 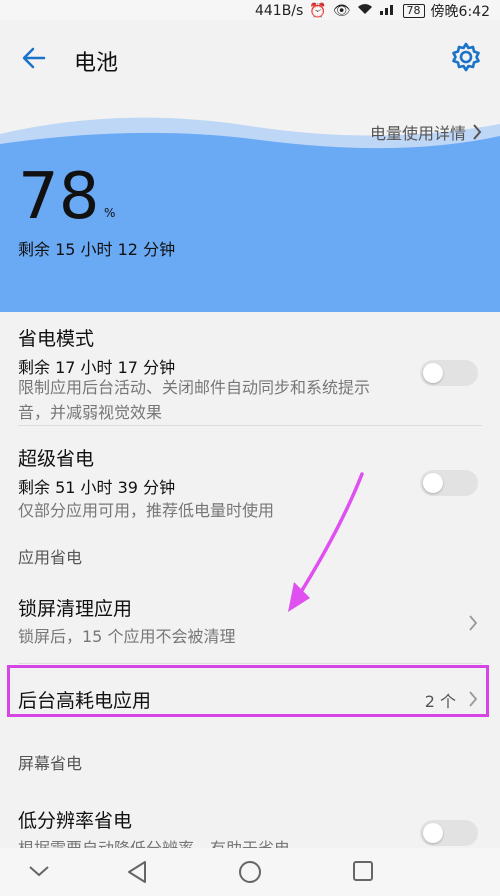 I want to click on lock-clean-title: 锁屏清理应用, so click(x=75, y=609).